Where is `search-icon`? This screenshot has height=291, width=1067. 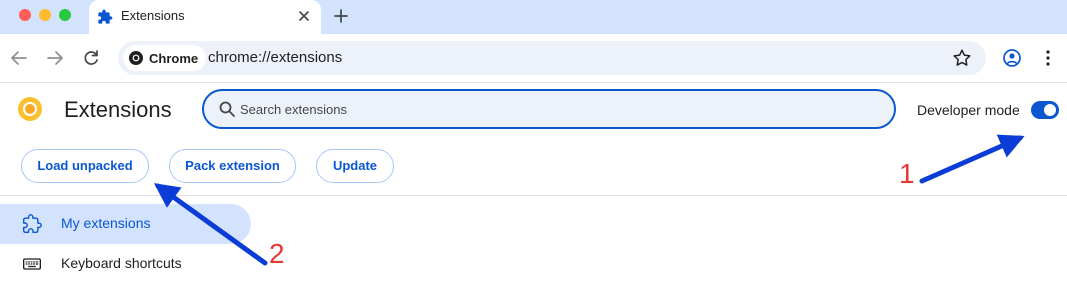 search-icon is located at coordinates (227, 109).